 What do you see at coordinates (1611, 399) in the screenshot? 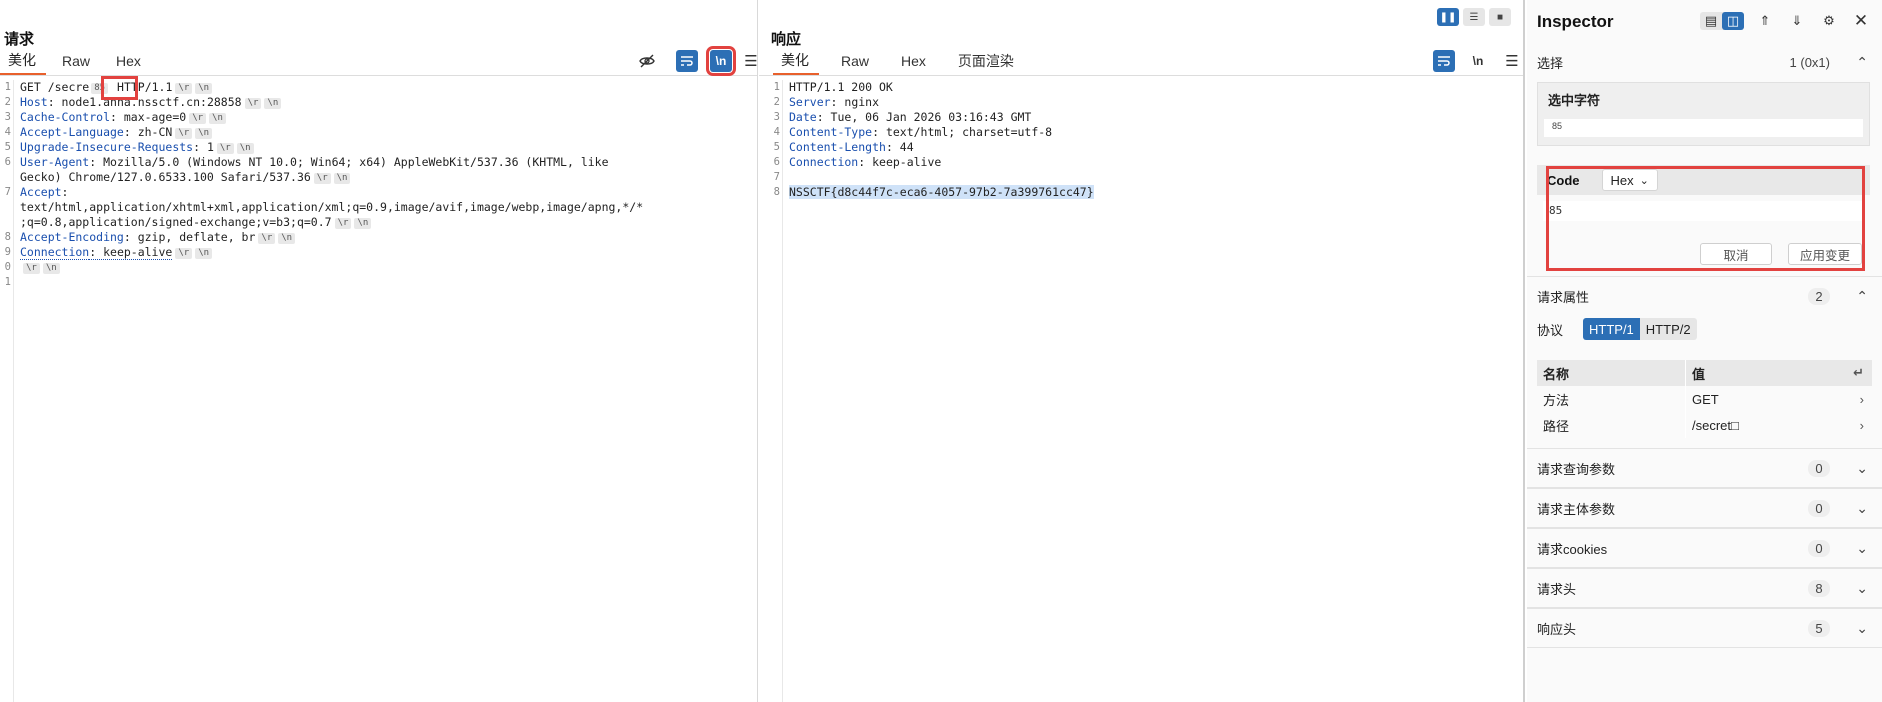
I see `row-name: 方法` at bounding box center [1611, 399].